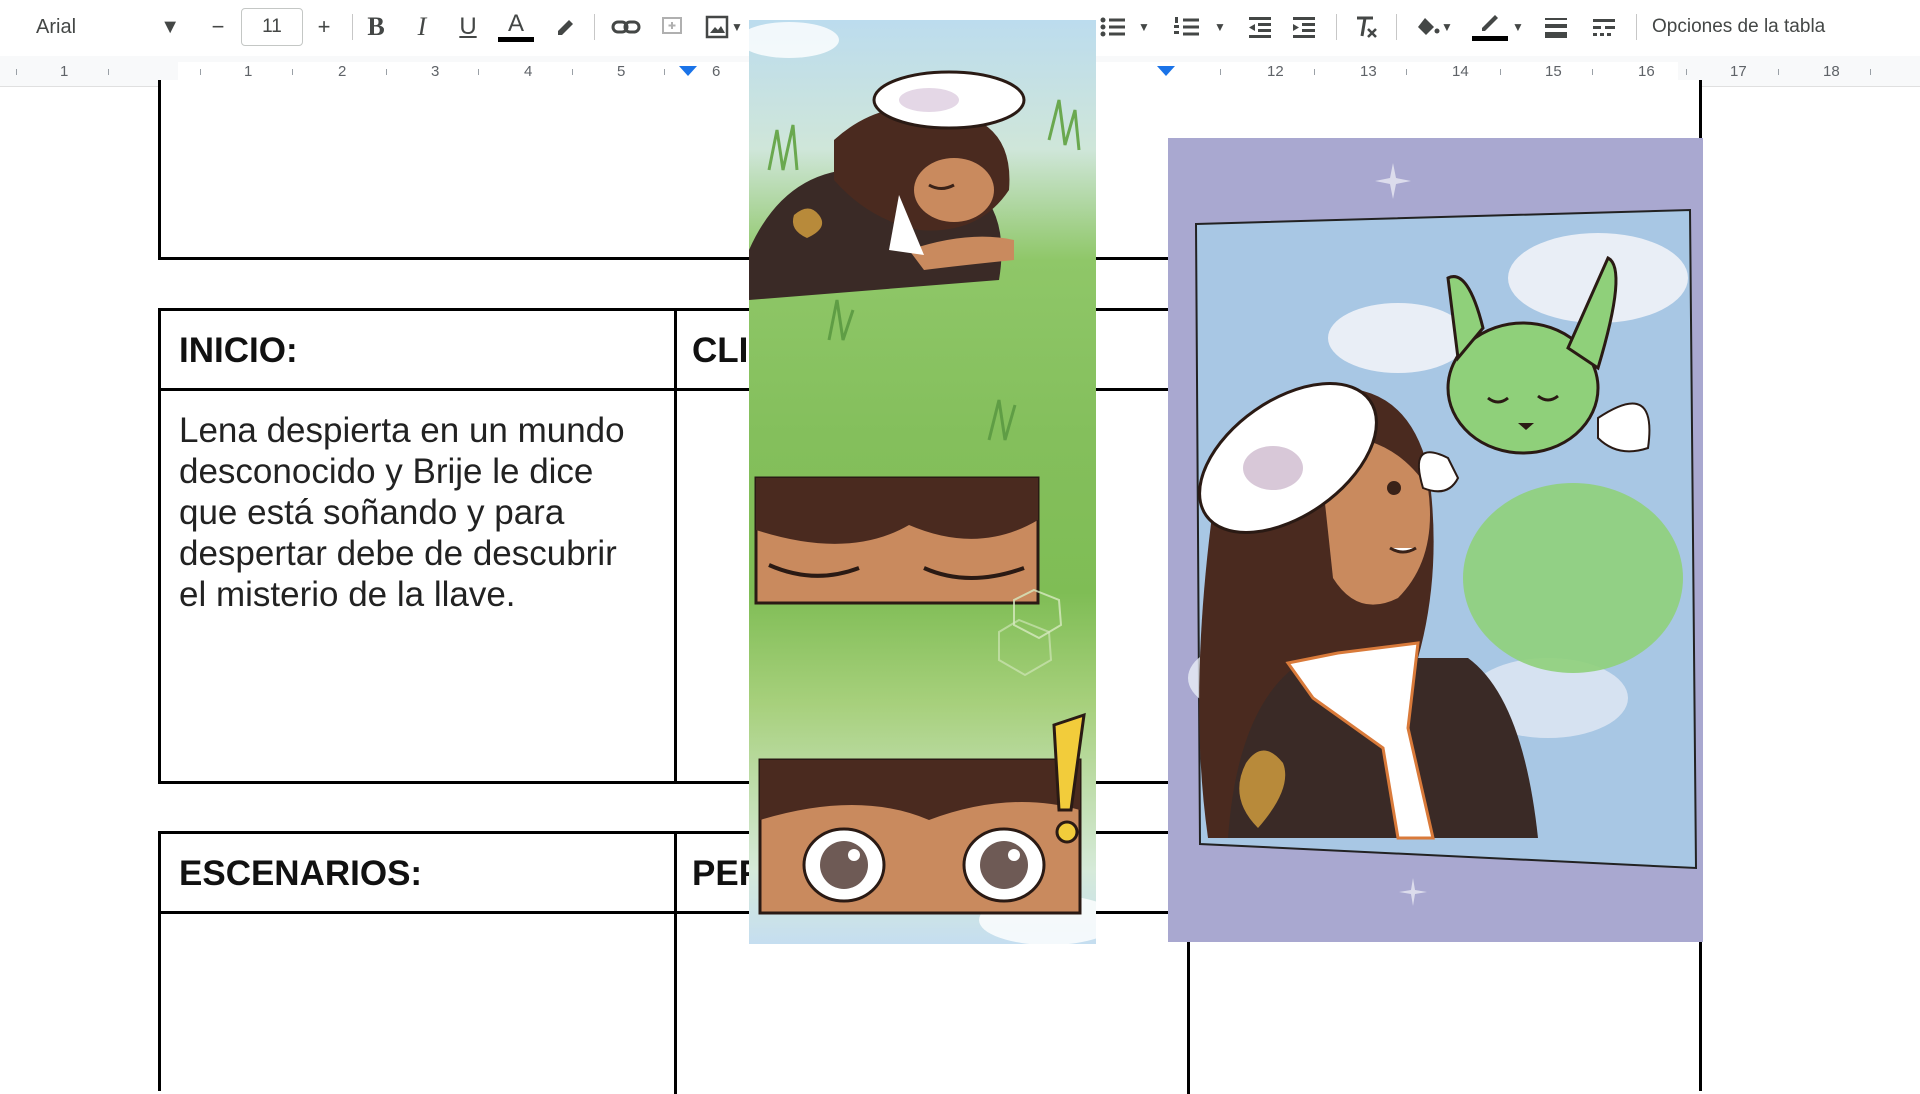 The image size is (1920, 1094). I want to click on text-line: el misterio de la llave., so click(347, 594).